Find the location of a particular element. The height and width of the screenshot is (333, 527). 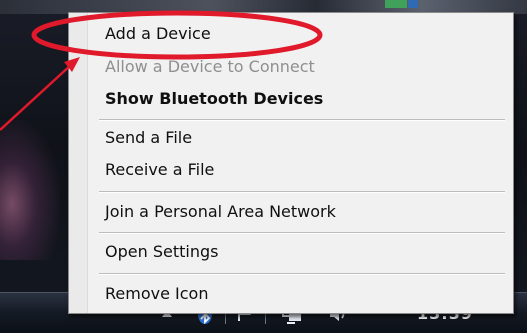

menu-item-remove-icon: Remove Icon is located at coordinates (156, 294).